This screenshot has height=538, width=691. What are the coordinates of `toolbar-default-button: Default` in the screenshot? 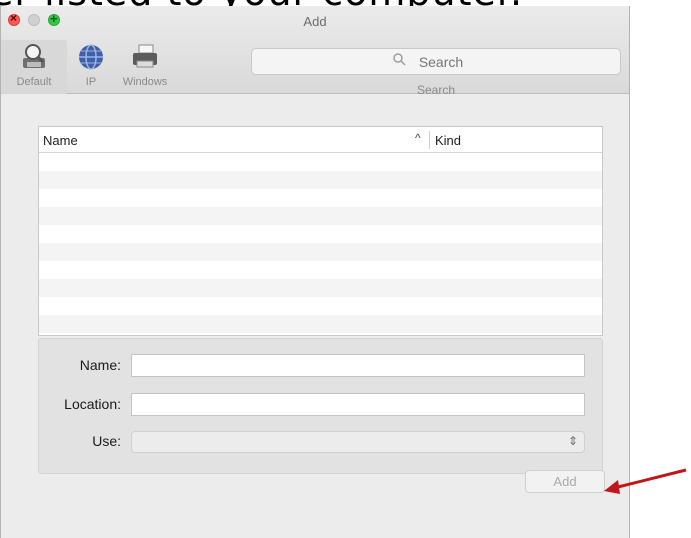 It's located at (34, 67).